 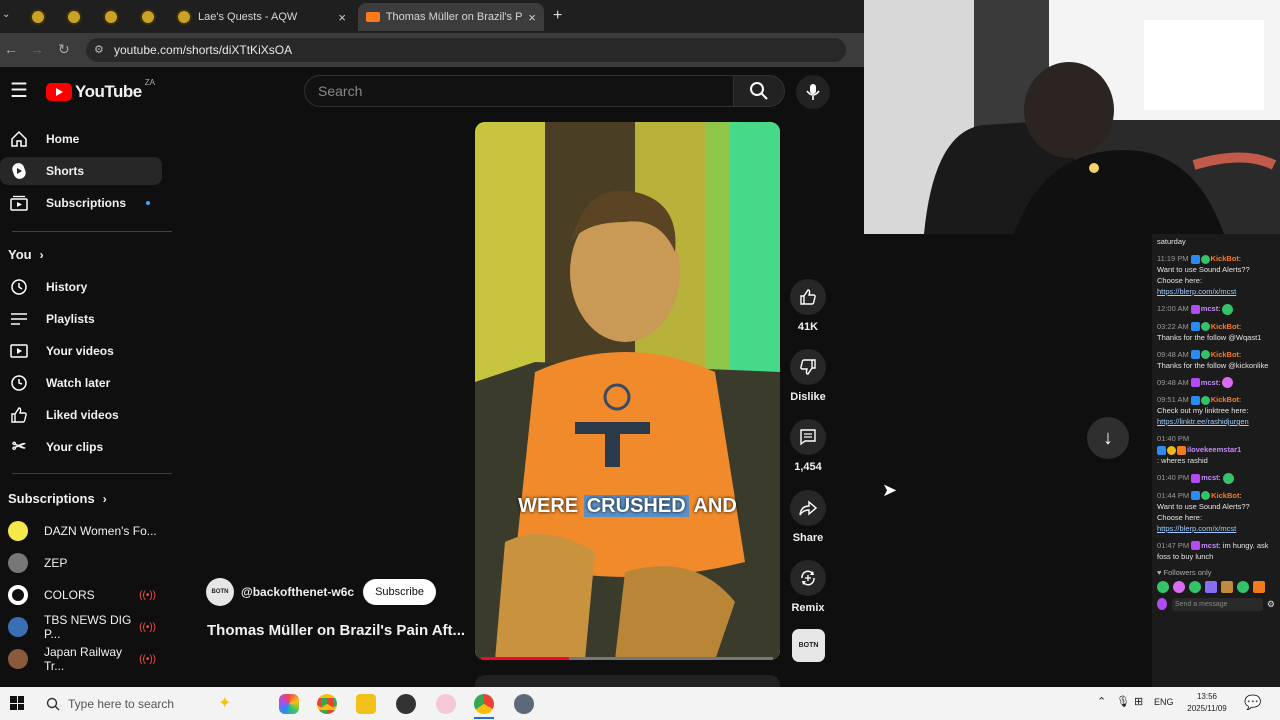 What do you see at coordinates (1138, 701) in the screenshot?
I see `network-icon: ⊞` at bounding box center [1138, 701].